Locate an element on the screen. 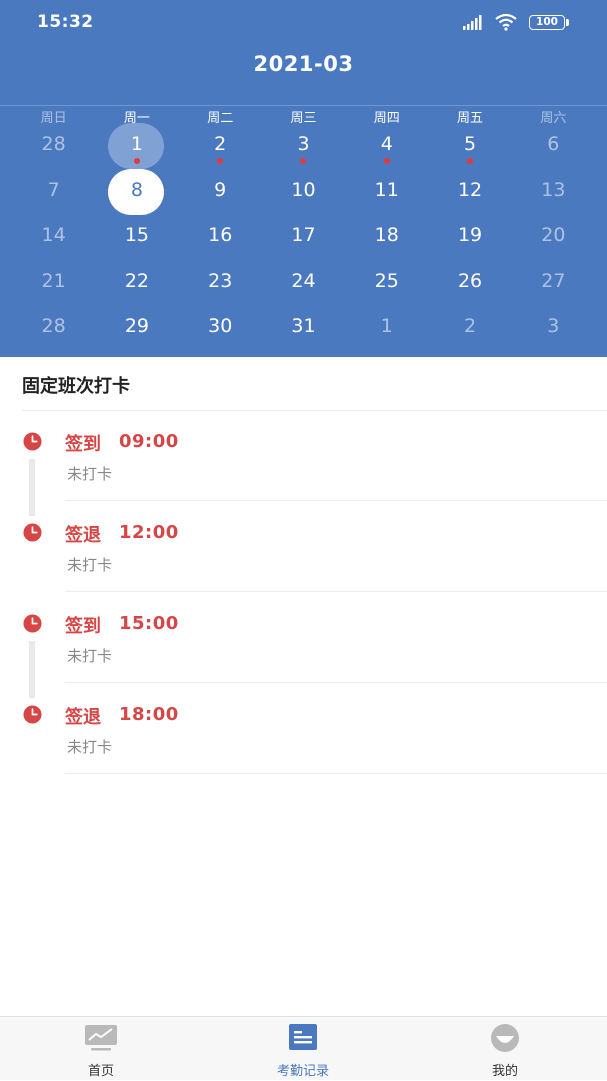 Image resolution: width=607 pixels, height=1081 pixels. calendar-day: 16 is located at coordinates (220, 237).